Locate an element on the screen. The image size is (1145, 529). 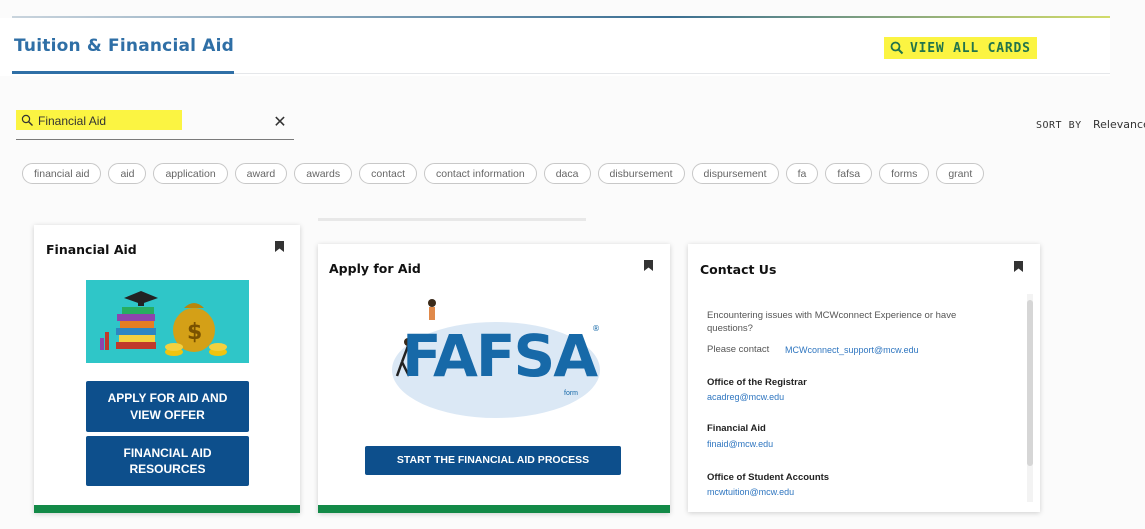
view-all-cards-label: VIEW ALL CARDS is located at coordinates (970, 48).